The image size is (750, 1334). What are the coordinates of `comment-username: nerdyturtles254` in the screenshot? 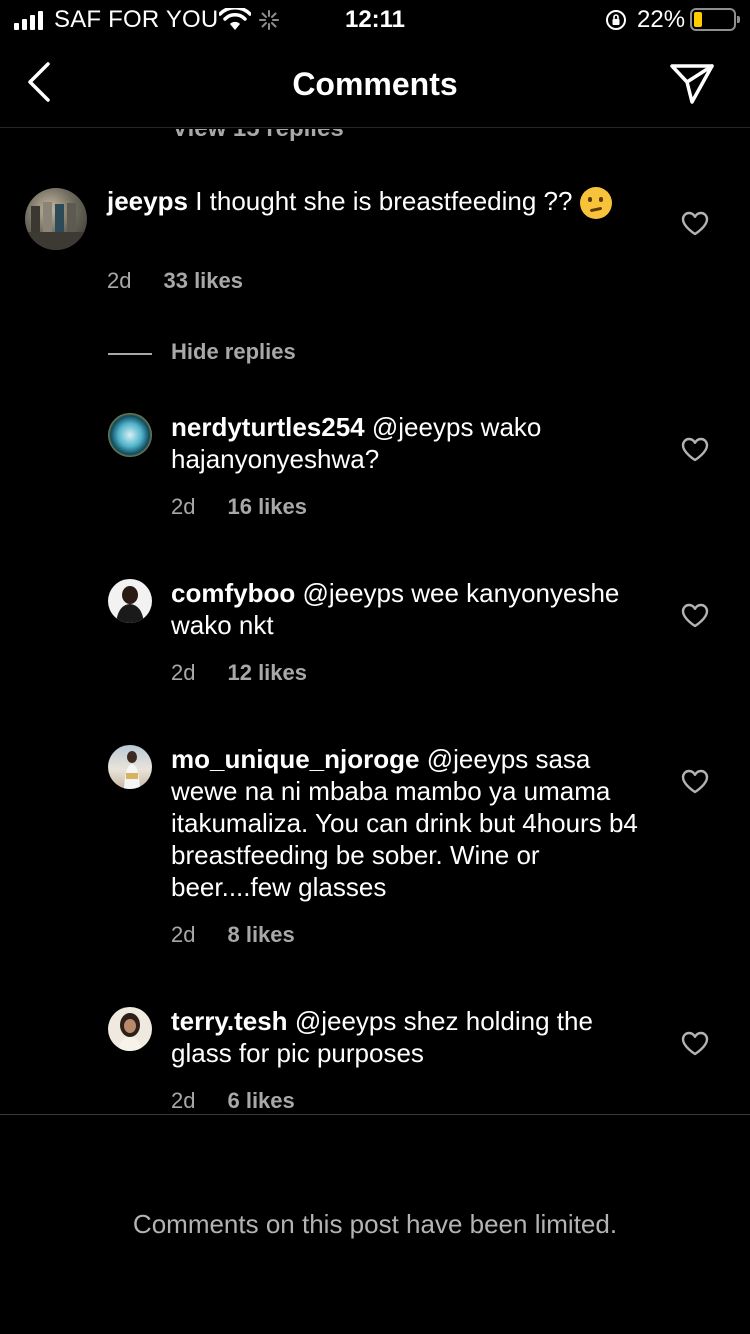 It's located at (268, 427).